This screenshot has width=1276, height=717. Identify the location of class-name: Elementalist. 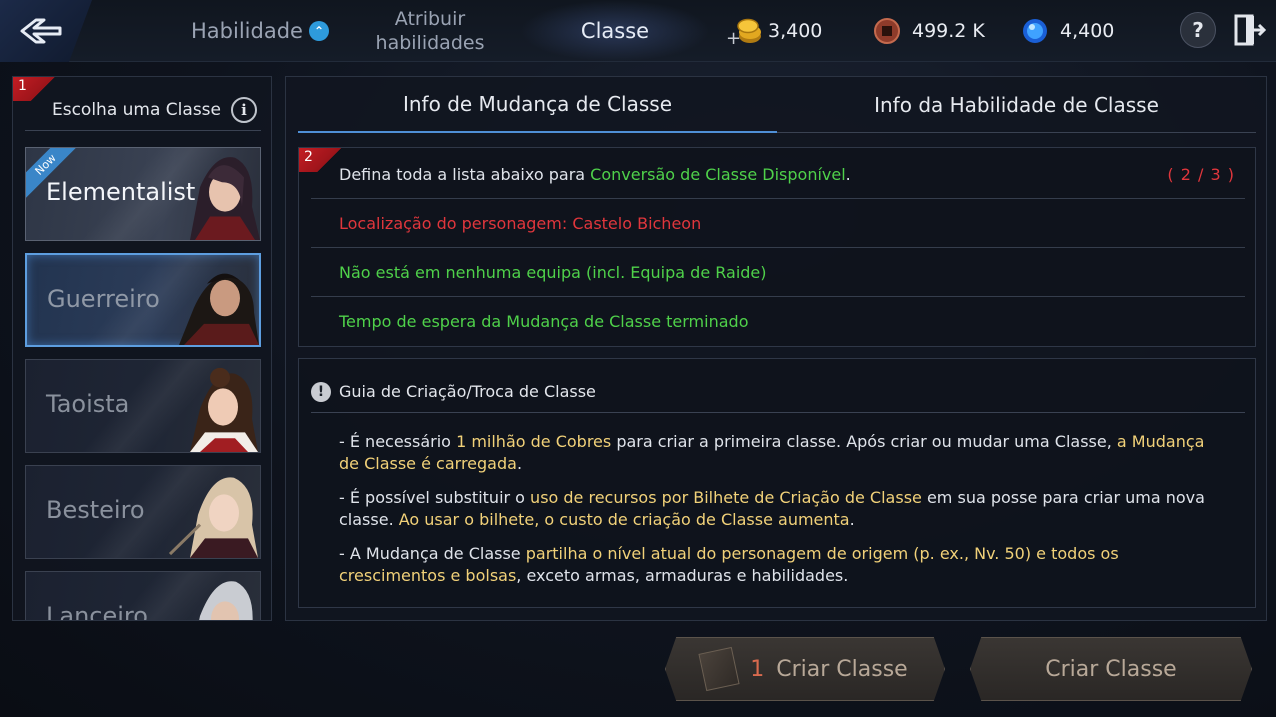
(121, 192).